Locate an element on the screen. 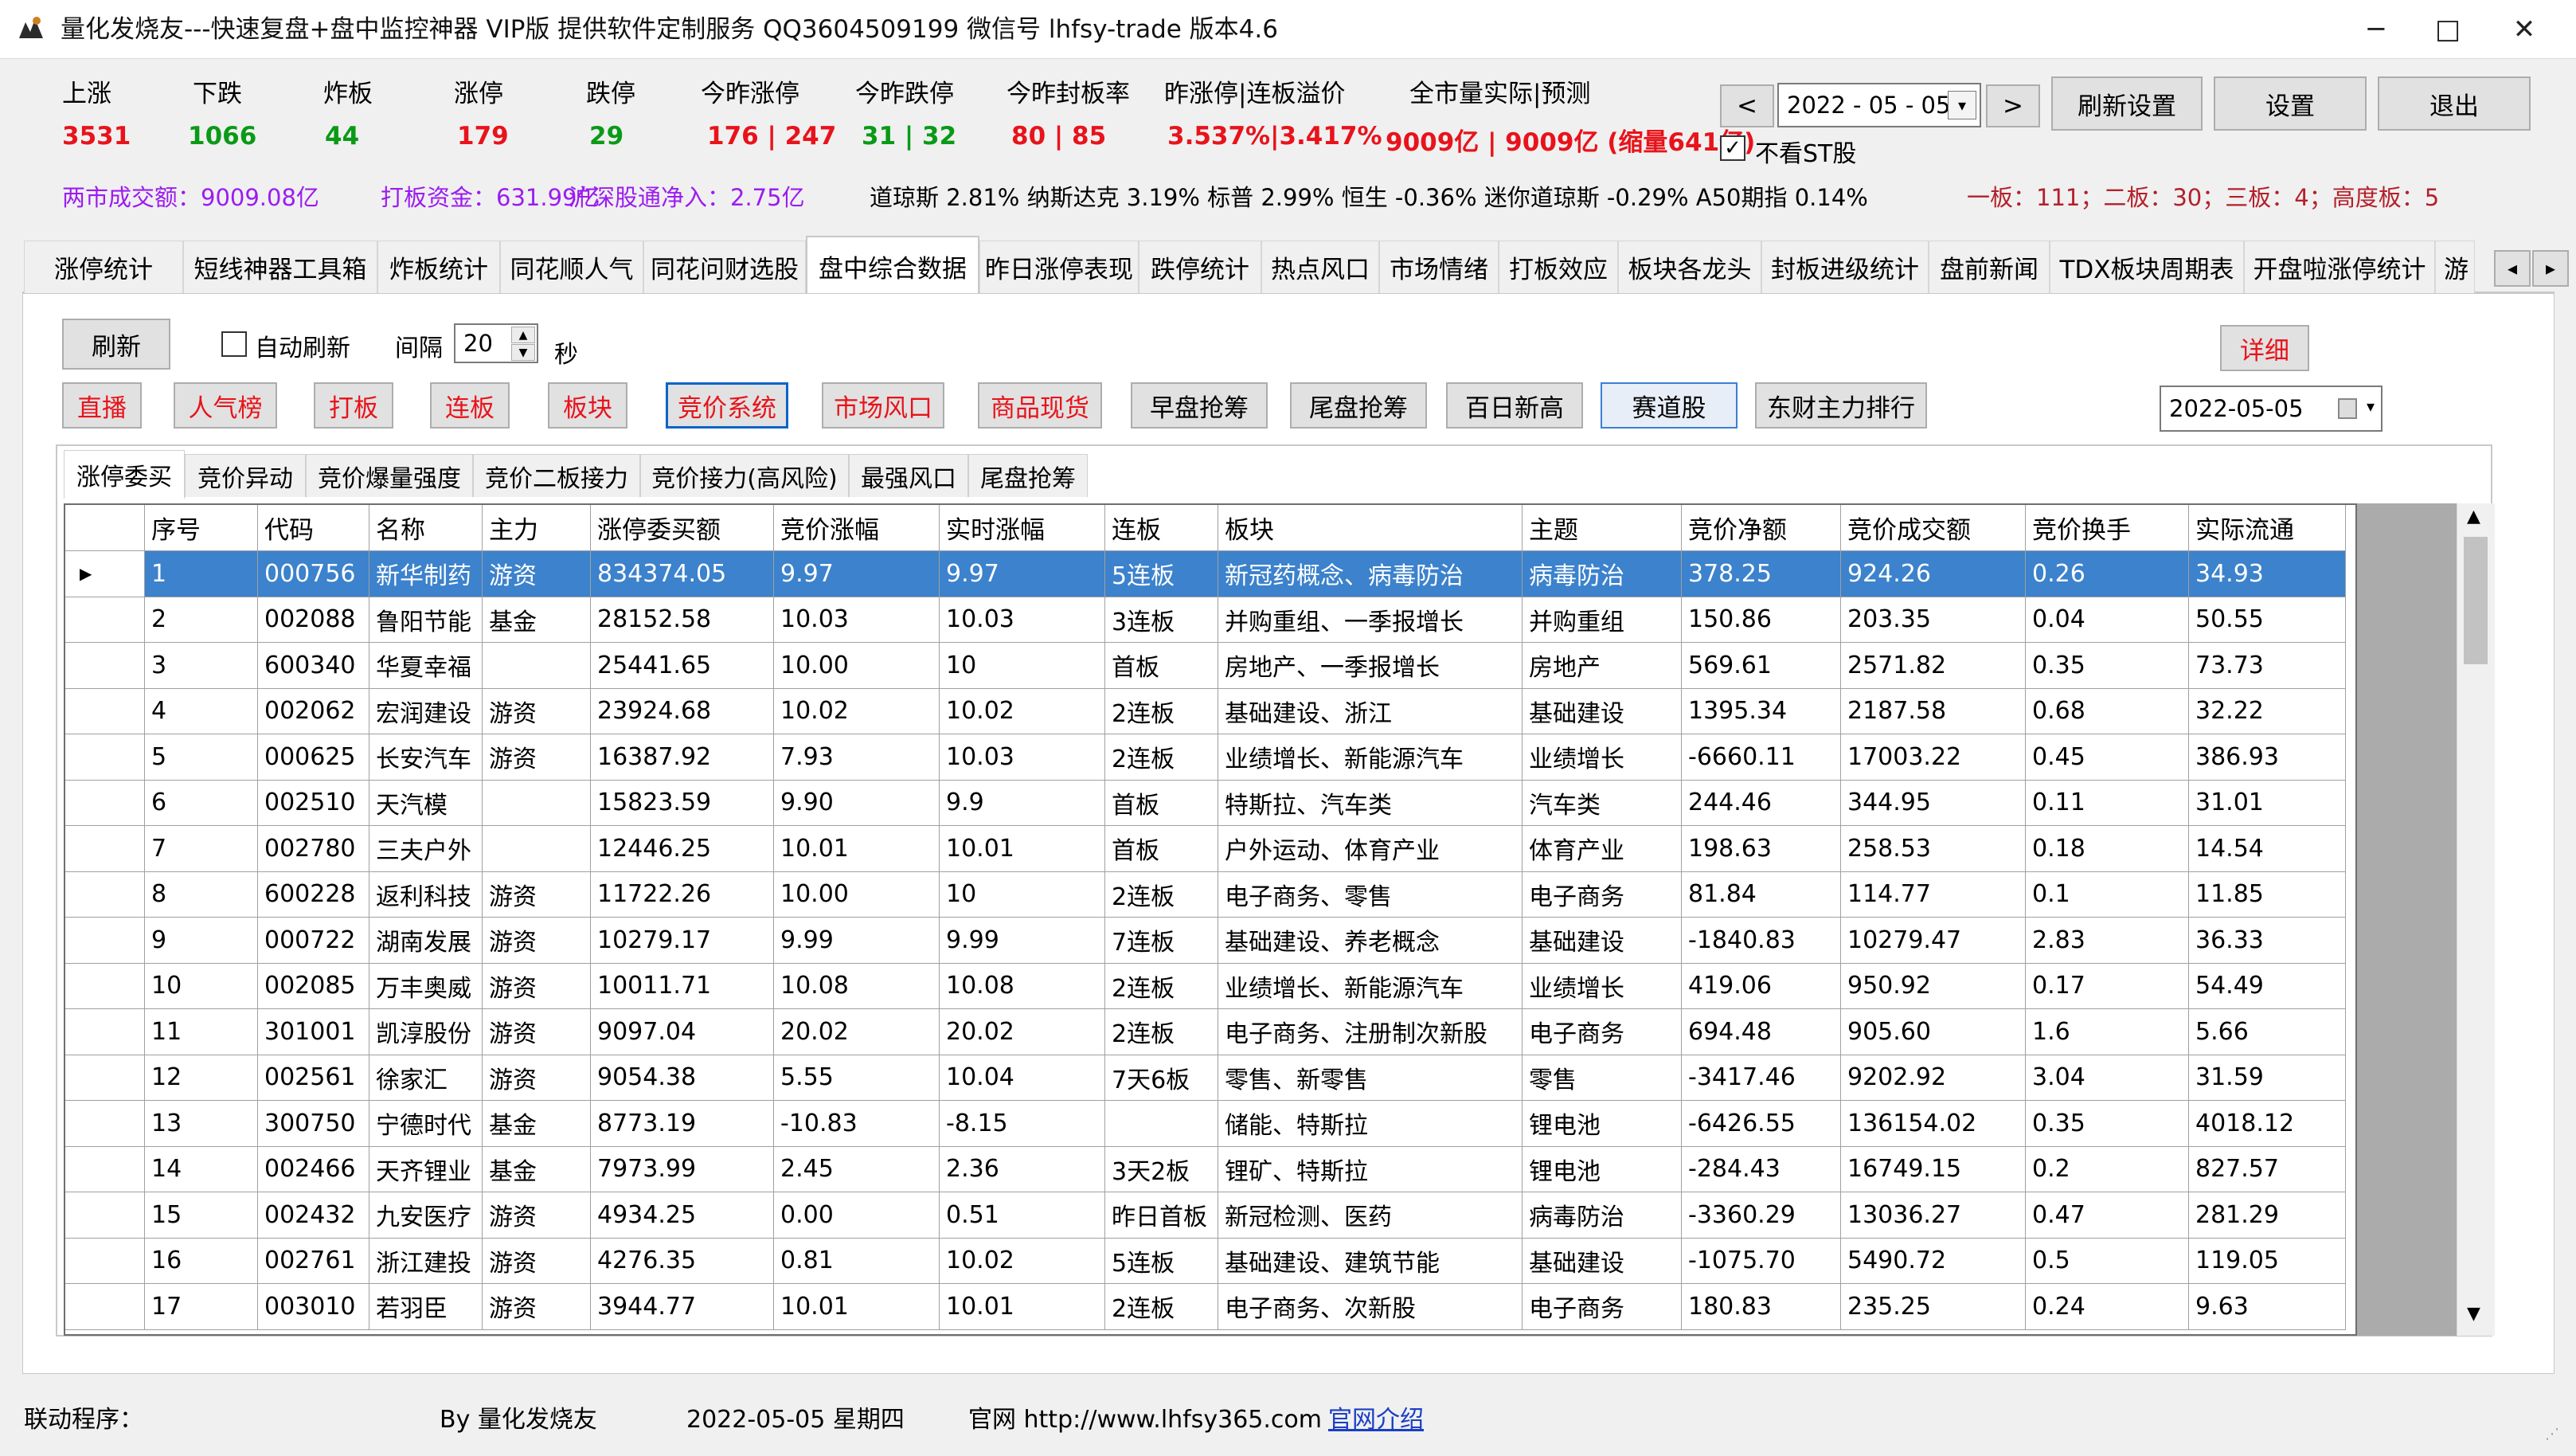 Image resolution: width=2576 pixels, height=1456 pixels. tab-sector-leaders: 板块各龙头 is located at coordinates (1690, 267).